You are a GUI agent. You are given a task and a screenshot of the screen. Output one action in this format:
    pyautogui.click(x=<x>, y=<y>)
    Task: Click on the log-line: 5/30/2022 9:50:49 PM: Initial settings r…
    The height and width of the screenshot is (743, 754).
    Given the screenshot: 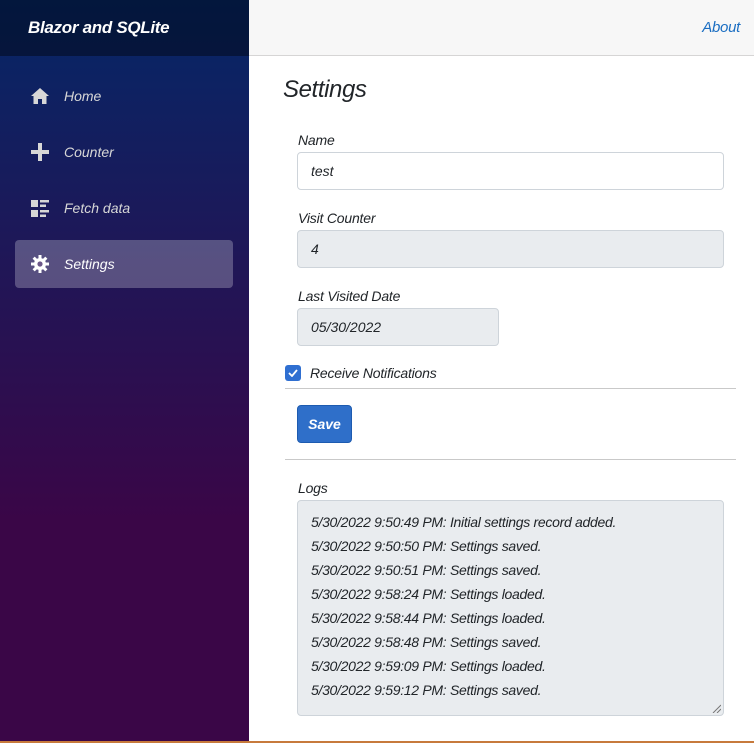 What is the action you would take?
    pyautogui.click(x=464, y=522)
    